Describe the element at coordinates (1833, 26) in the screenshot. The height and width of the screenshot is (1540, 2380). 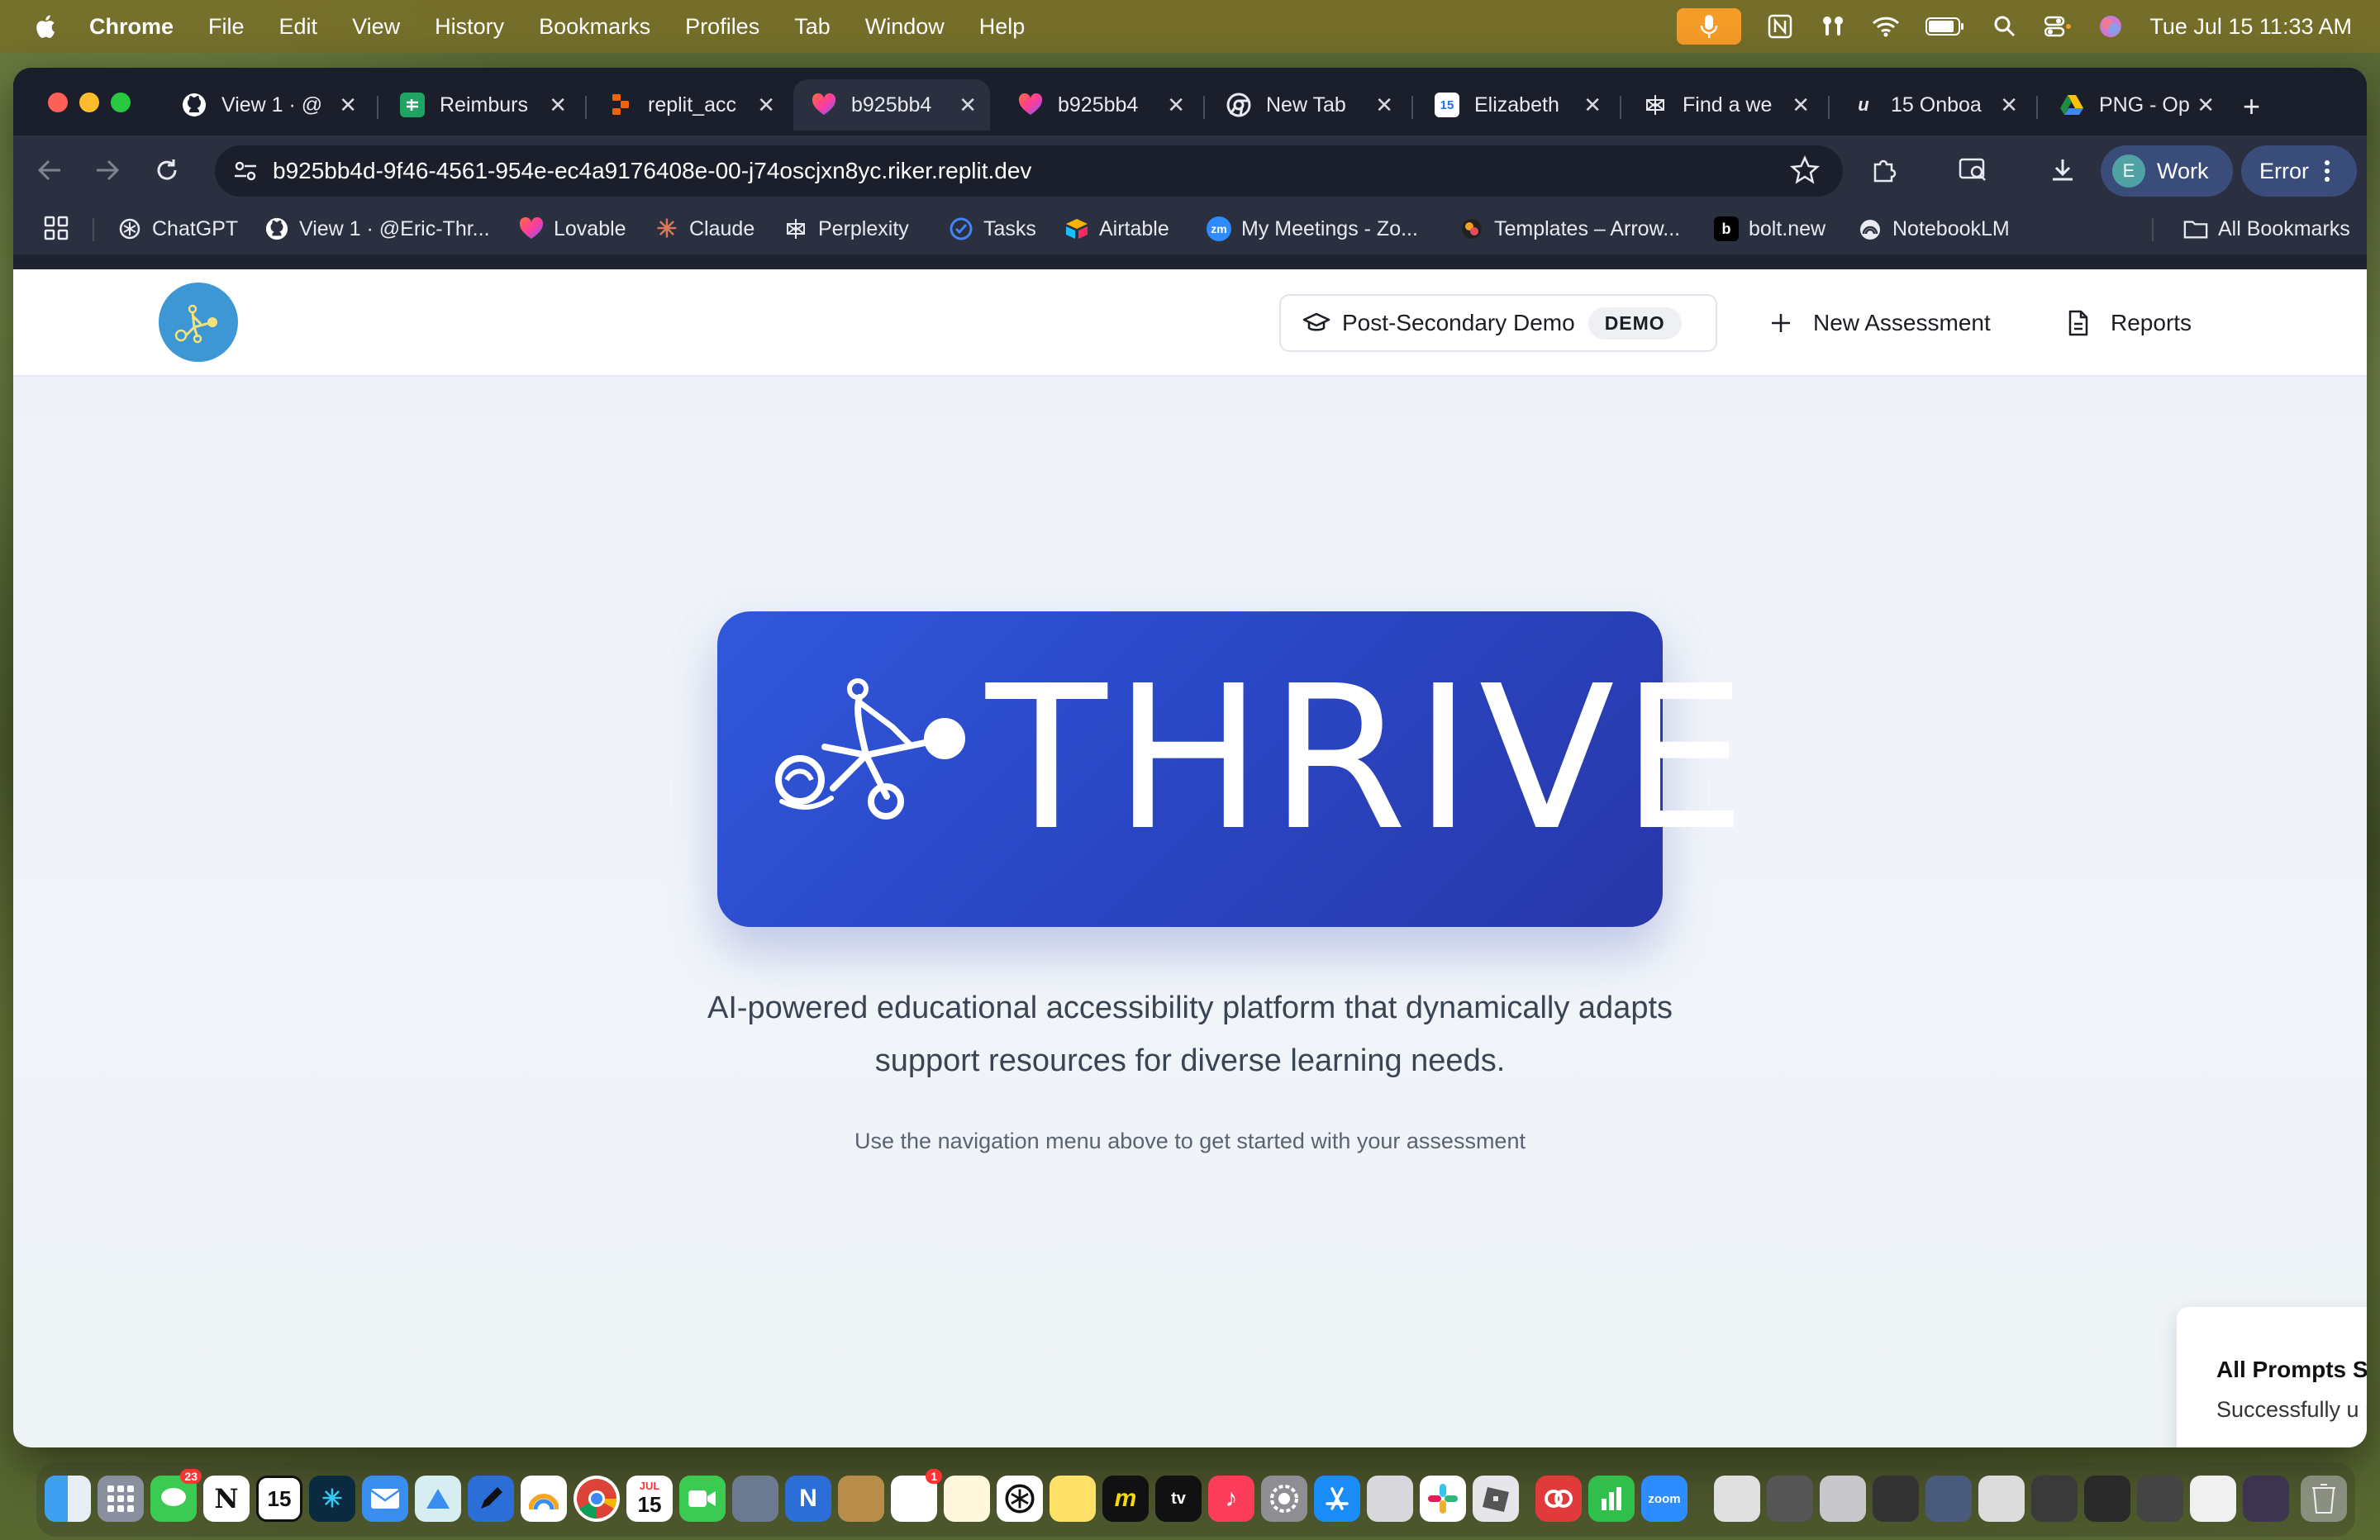
I see `airpods-icon` at that location.